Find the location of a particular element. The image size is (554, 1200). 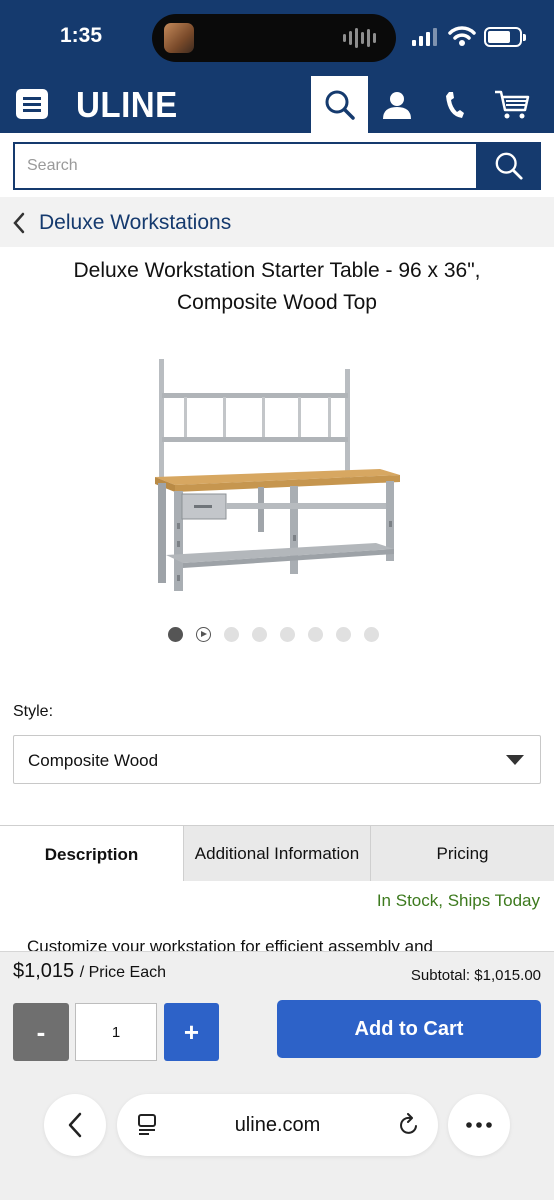

style-selected-value: Composite Wood is located at coordinates (93, 760).